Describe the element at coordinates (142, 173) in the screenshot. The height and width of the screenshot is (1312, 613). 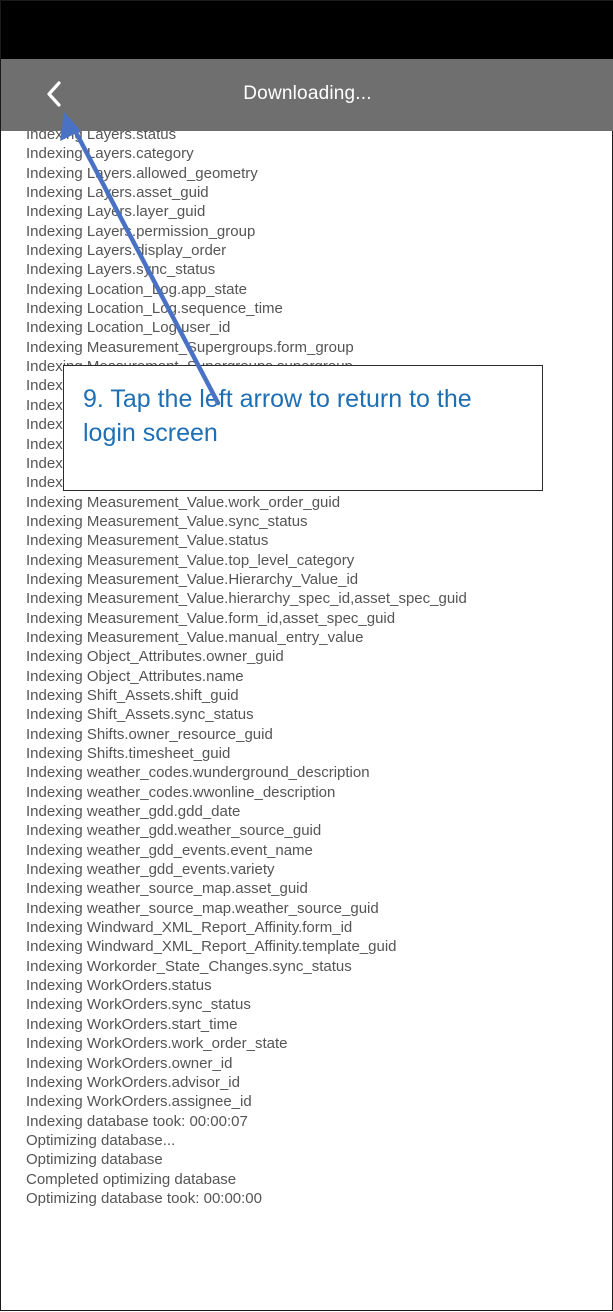
I see `log-line: Indexing Layers.allowed_geometry` at that location.